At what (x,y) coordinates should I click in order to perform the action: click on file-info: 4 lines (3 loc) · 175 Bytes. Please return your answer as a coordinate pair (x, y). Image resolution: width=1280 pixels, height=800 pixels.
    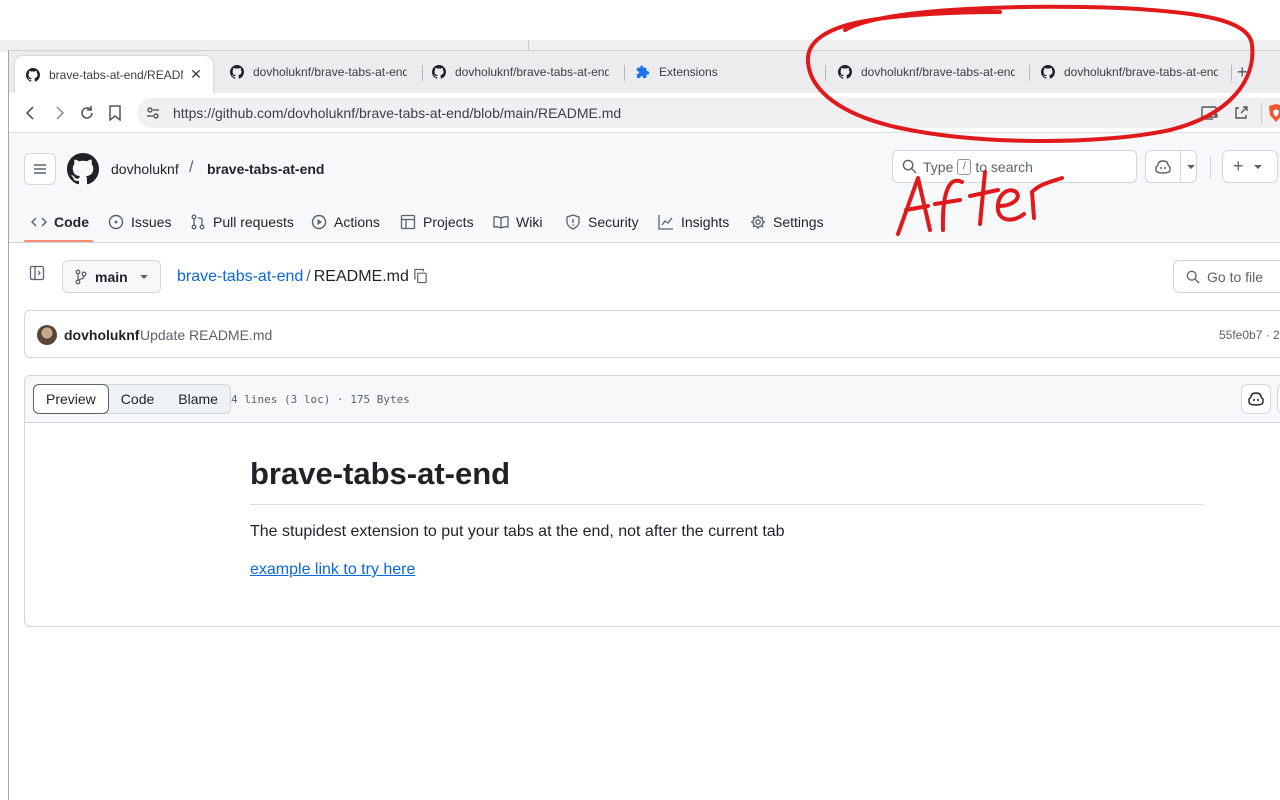
    Looking at the image, I should click on (320, 399).